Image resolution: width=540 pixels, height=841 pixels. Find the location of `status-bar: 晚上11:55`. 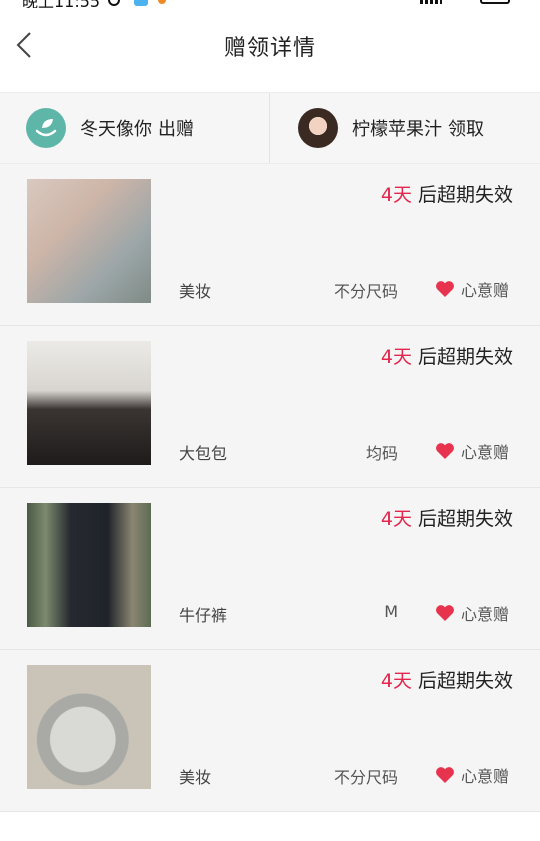

status-bar: 晚上11:55 is located at coordinates (270, 4).